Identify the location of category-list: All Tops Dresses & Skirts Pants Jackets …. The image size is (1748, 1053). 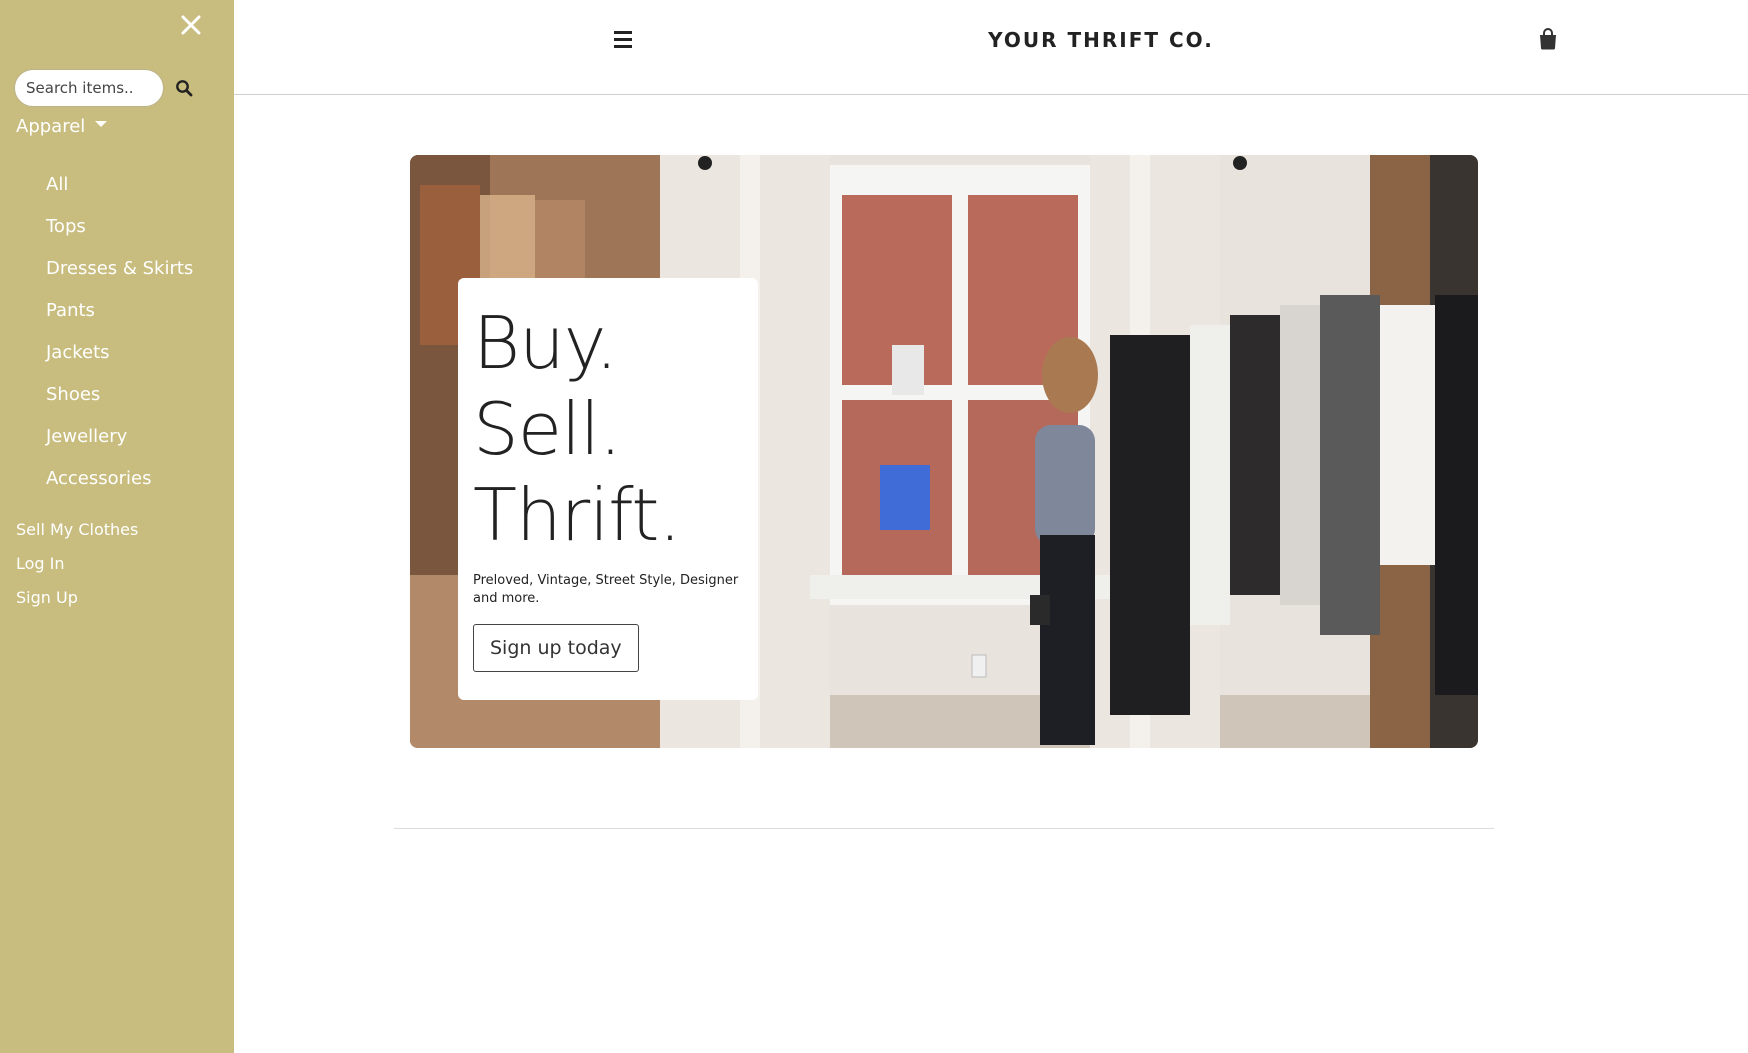
(119, 341).